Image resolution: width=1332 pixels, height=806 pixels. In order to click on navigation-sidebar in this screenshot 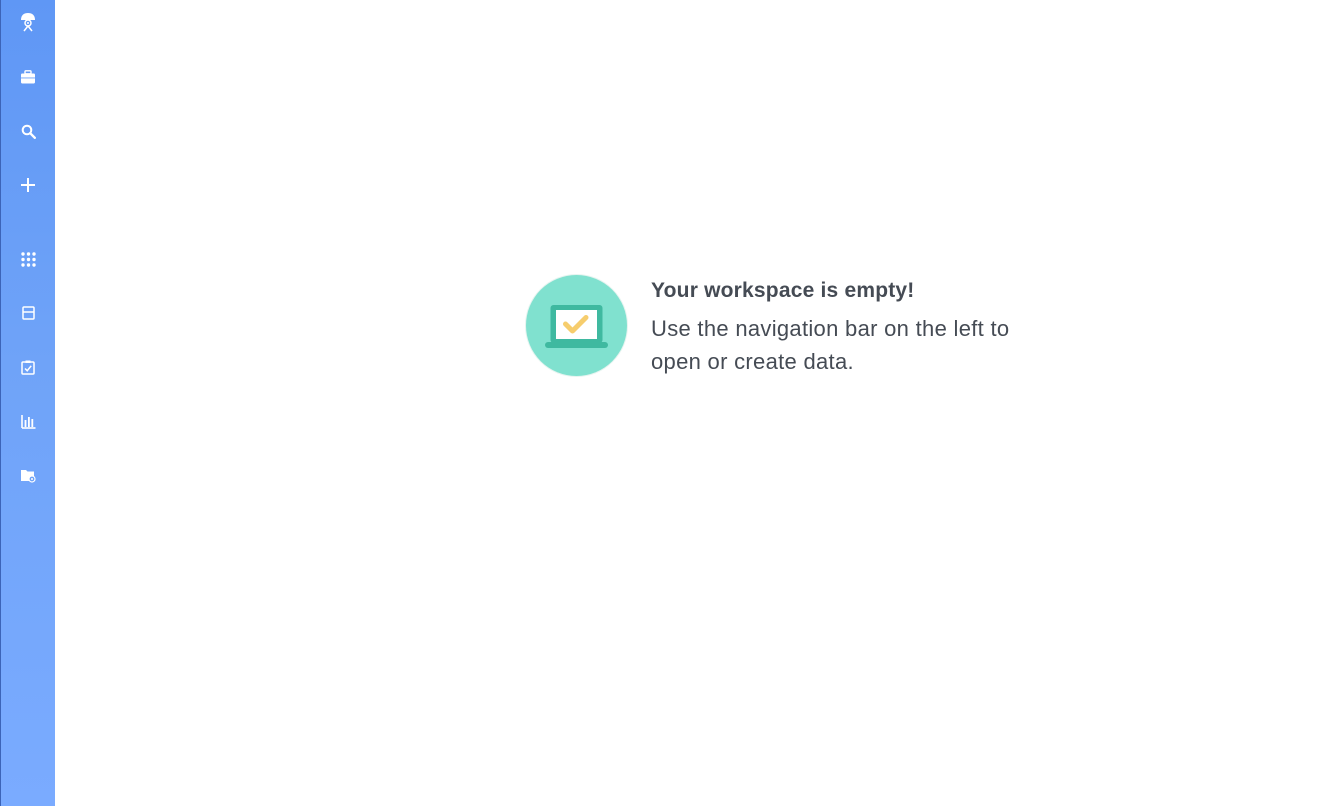, I will do `click(27, 403)`.